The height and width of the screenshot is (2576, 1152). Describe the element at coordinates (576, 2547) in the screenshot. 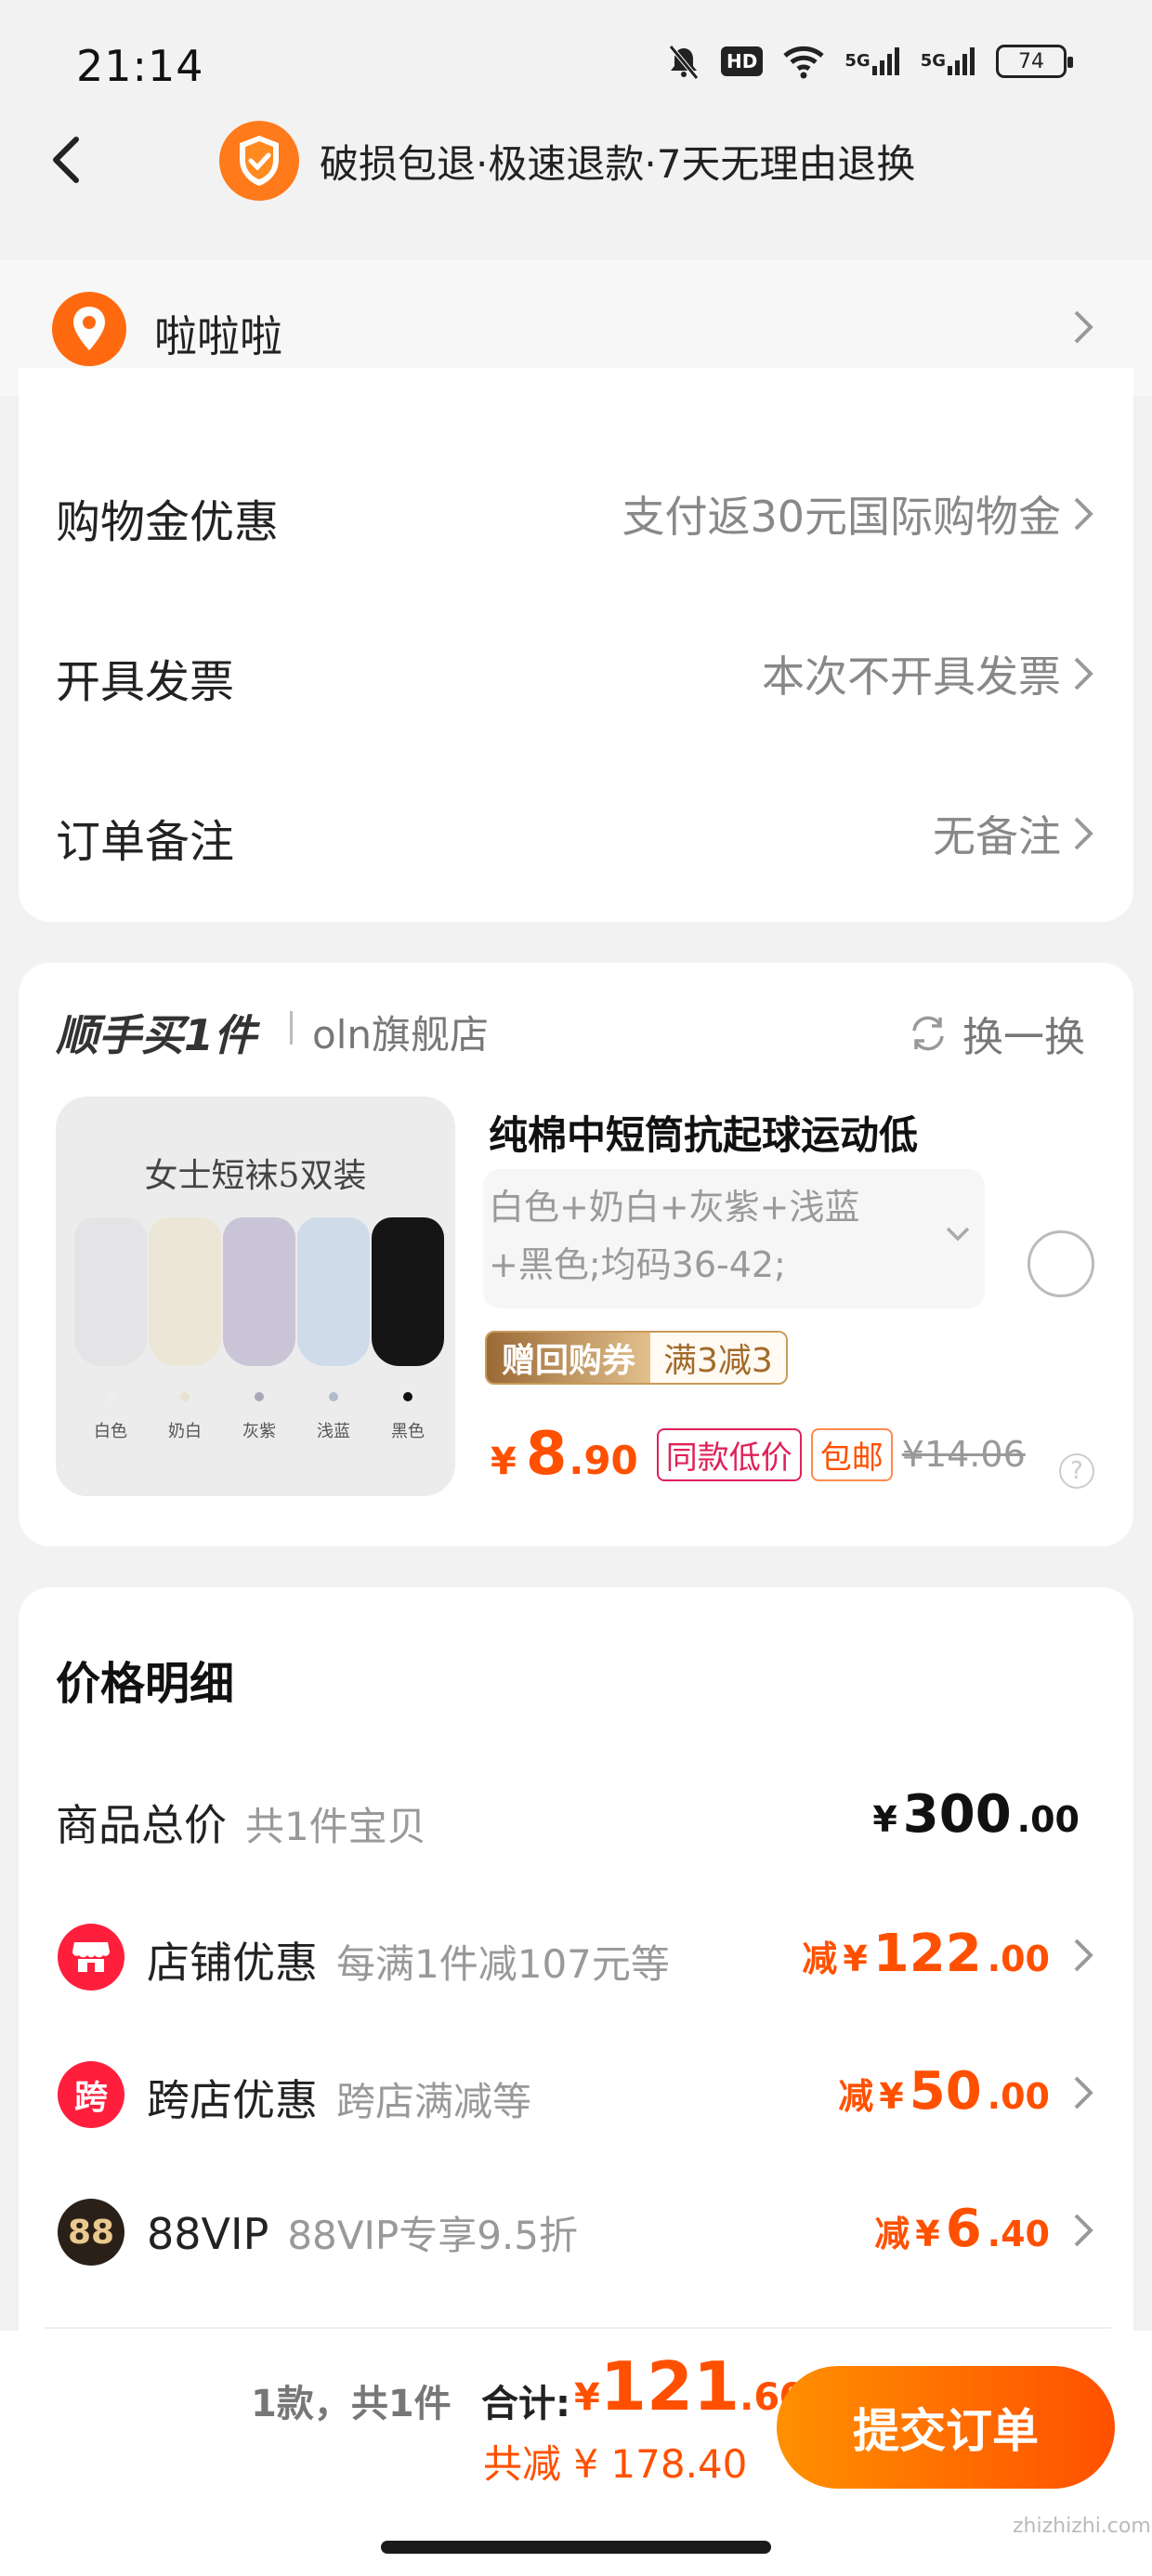

I see `home-indicator` at that location.